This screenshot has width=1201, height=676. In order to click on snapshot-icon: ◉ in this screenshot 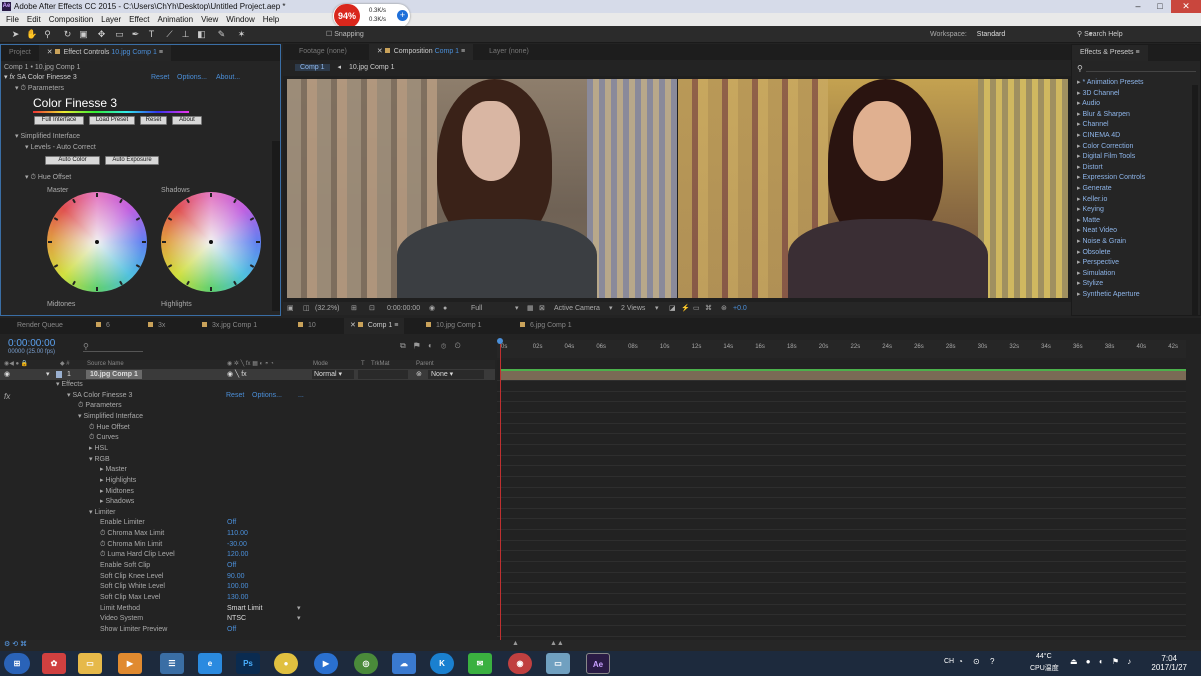, I will do `click(432, 308)`.